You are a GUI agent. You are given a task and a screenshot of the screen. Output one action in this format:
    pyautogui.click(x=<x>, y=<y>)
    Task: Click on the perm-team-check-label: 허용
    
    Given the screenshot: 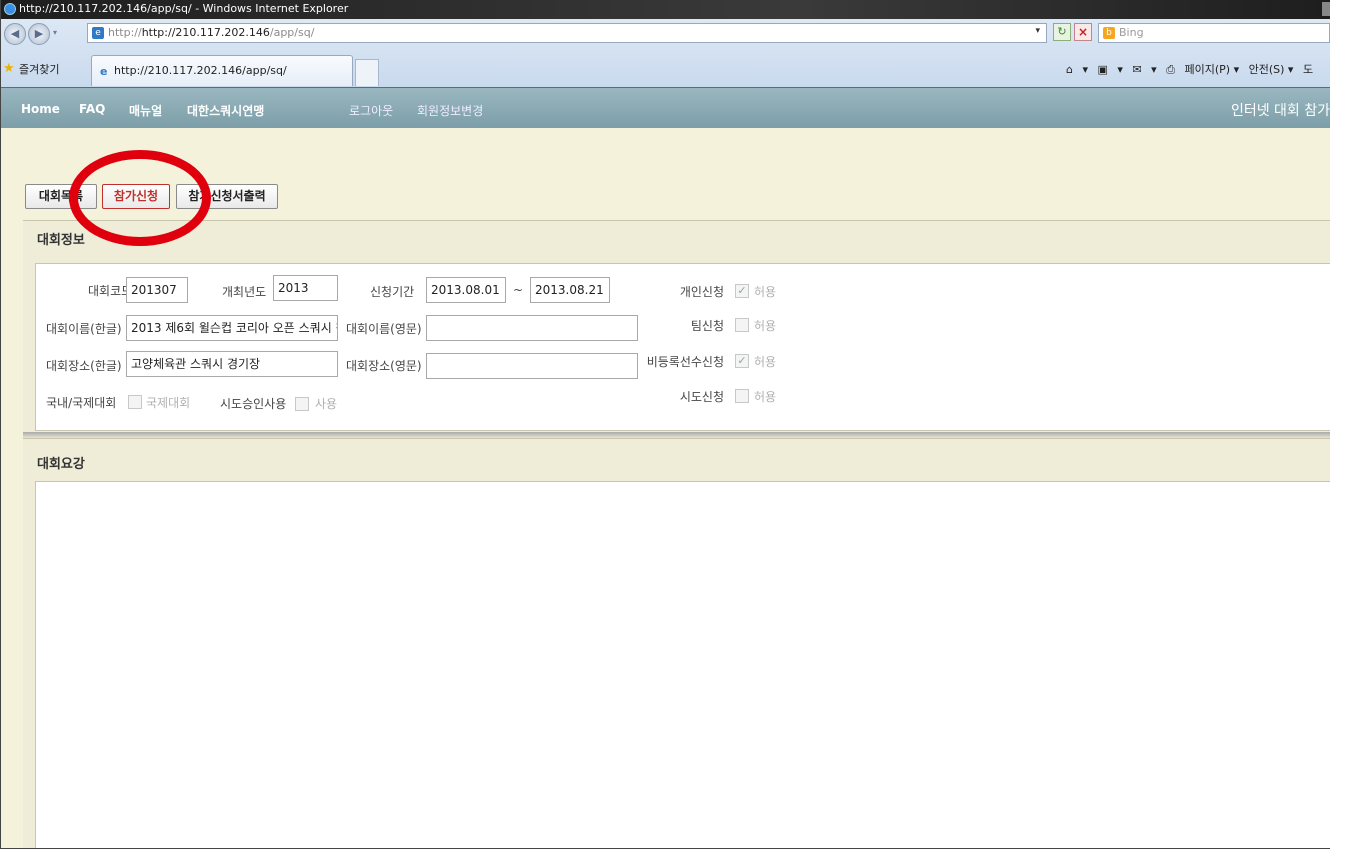 What is the action you would take?
    pyautogui.click(x=765, y=326)
    